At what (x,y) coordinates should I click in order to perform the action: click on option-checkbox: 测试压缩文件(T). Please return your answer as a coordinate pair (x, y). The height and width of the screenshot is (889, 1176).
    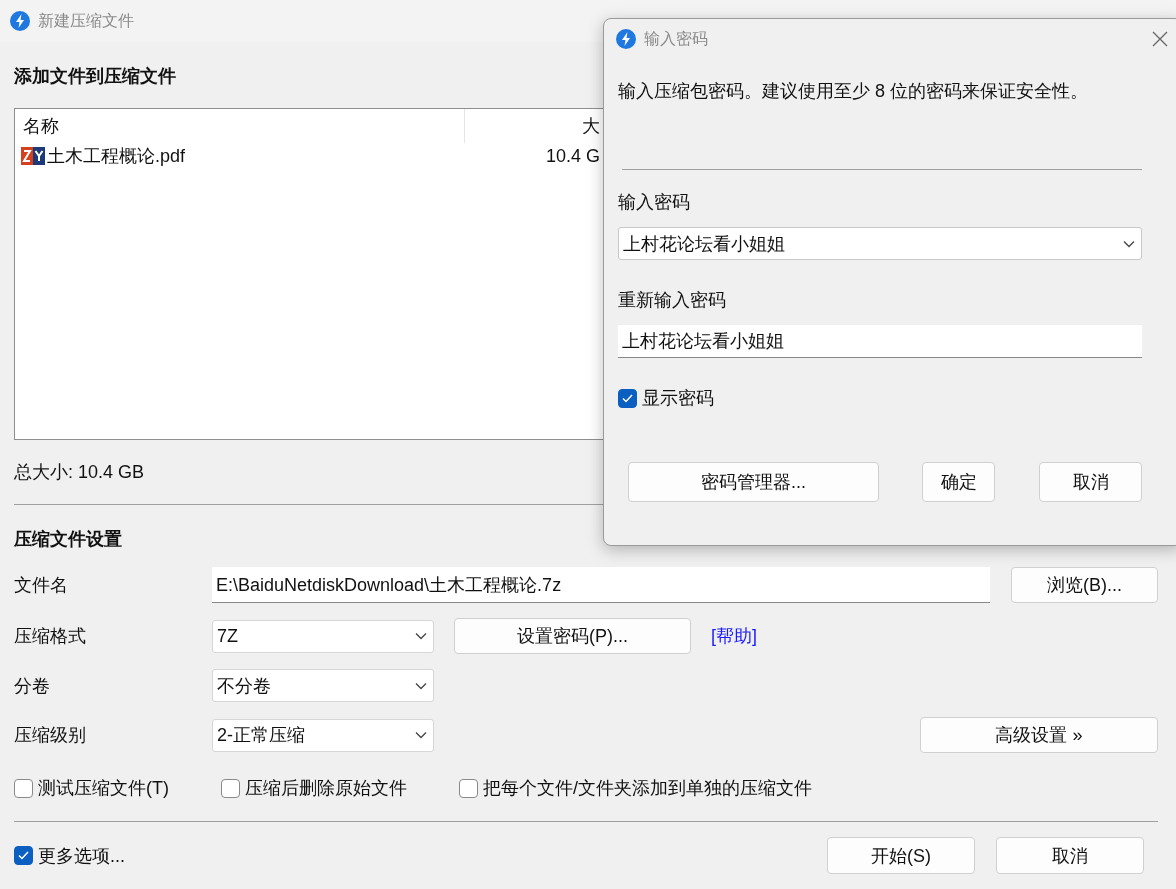
    Looking at the image, I should click on (91, 788).